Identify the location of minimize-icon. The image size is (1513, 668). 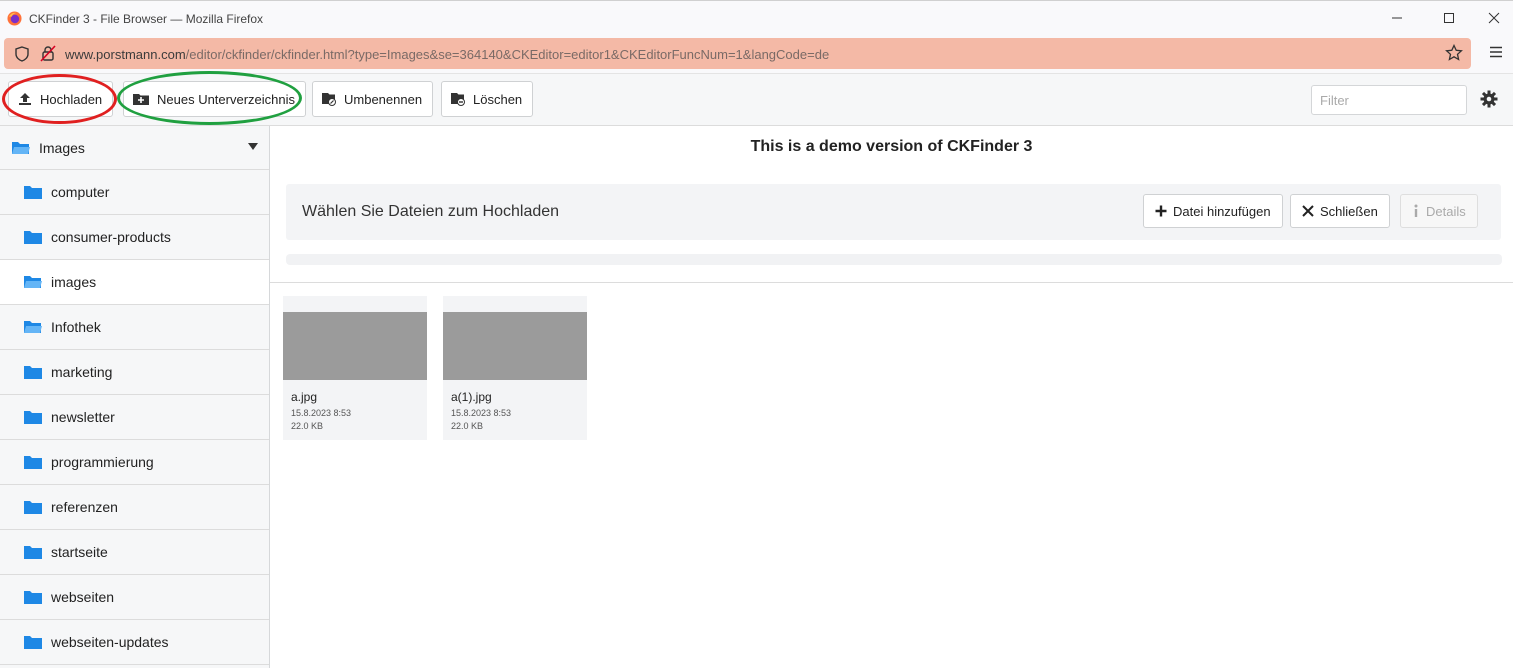
(1397, 18).